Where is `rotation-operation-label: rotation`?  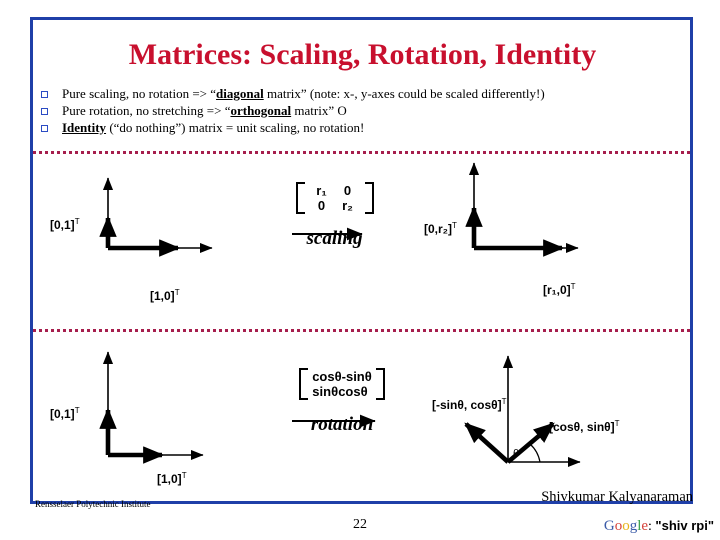 rotation-operation-label: rotation is located at coordinates (342, 424).